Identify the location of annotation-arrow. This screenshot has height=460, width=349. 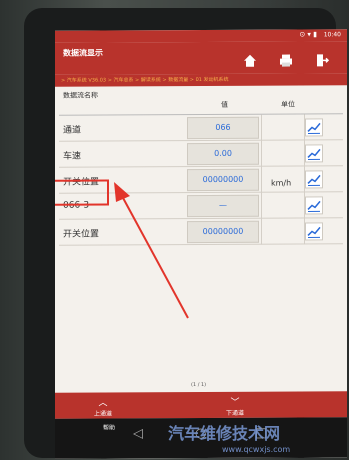
(151, 250).